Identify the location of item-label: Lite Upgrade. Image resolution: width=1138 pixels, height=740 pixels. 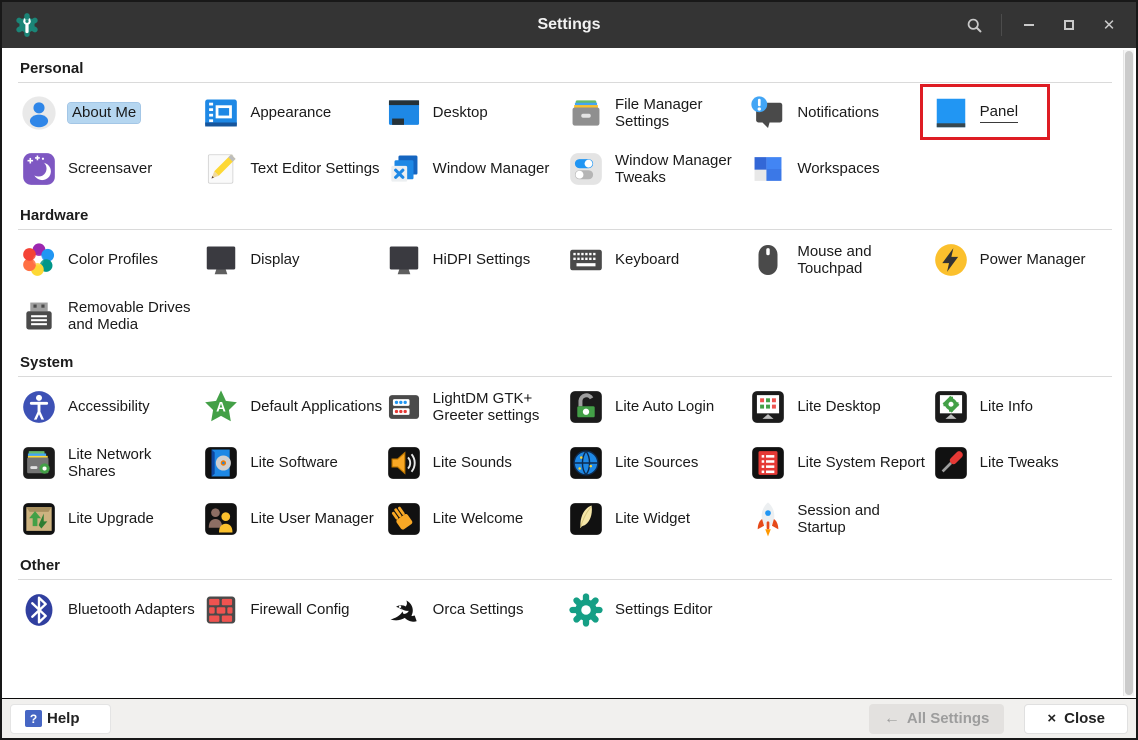
(111, 519).